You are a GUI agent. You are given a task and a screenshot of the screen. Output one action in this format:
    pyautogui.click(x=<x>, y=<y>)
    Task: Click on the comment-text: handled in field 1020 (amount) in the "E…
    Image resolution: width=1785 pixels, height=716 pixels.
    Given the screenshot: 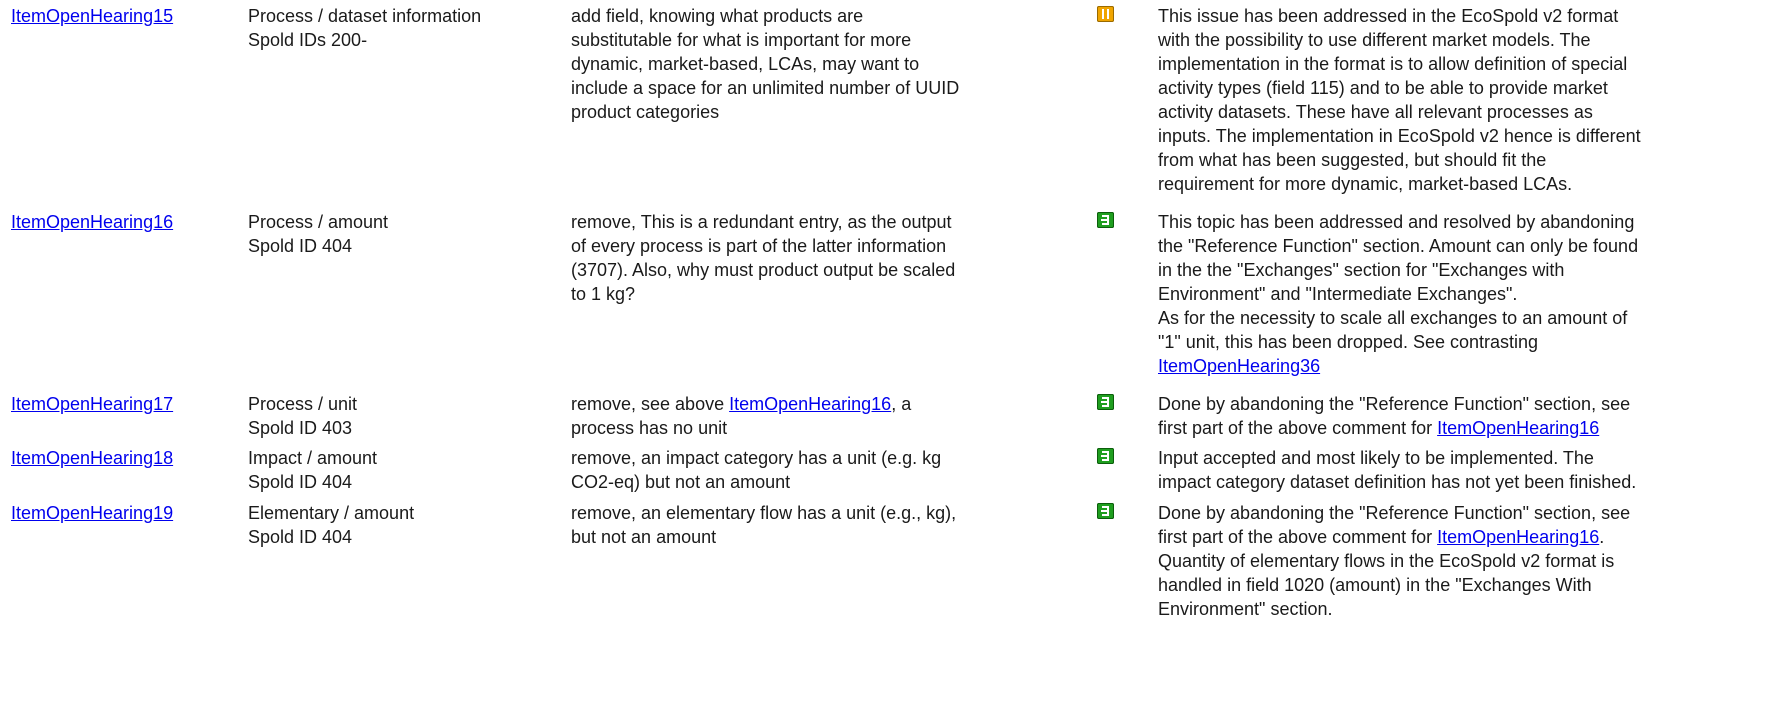 What is the action you would take?
    pyautogui.click(x=1375, y=585)
    